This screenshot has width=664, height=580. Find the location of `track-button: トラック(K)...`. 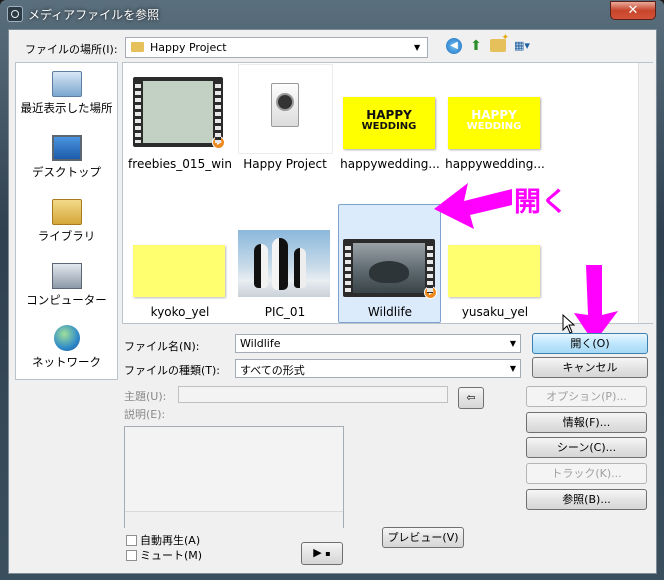

track-button: トラック(K)... is located at coordinates (586, 473).